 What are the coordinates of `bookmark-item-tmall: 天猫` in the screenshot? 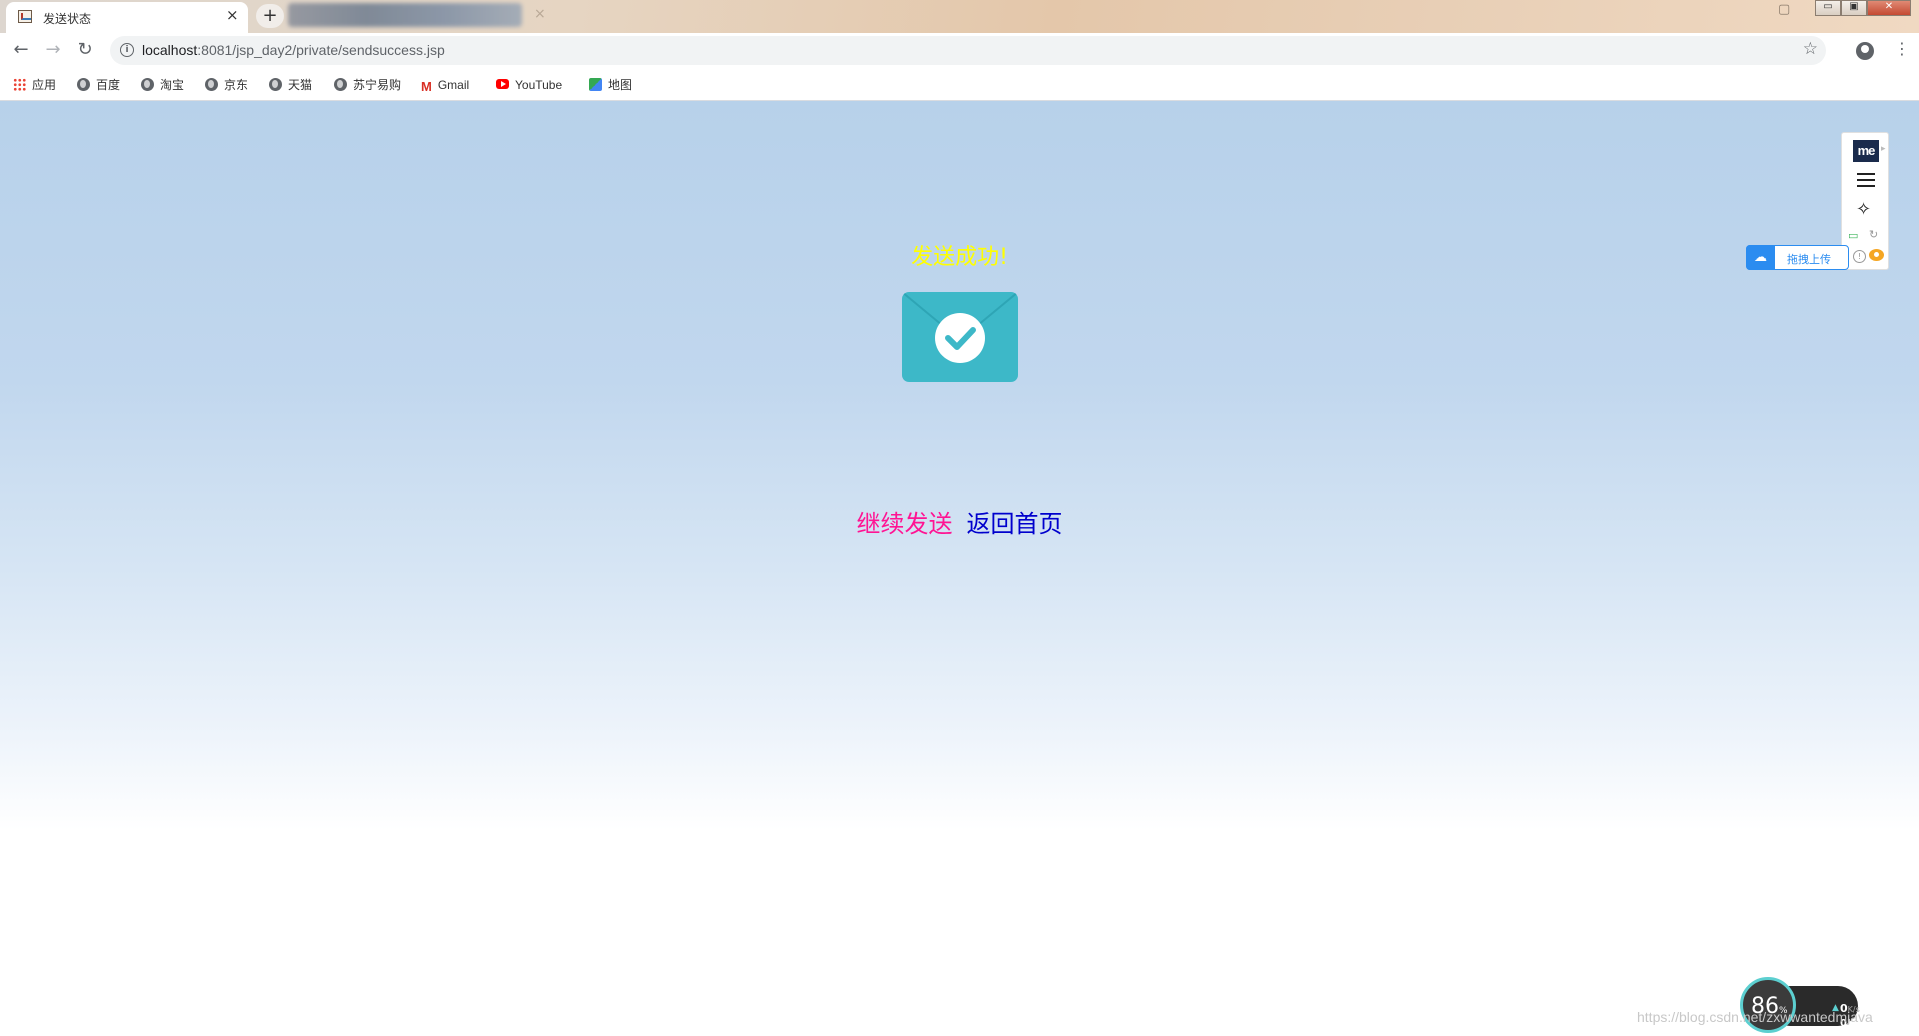 It's located at (290, 85).